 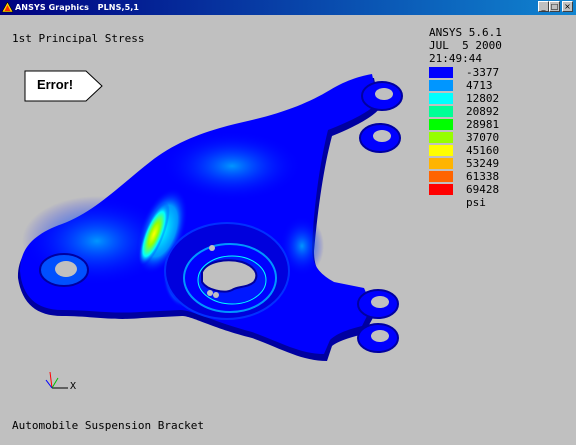 What do you see at coordinates (56, 380) in the screenshot?
I see `coordinate-triad` at bounding box center [56, 380].